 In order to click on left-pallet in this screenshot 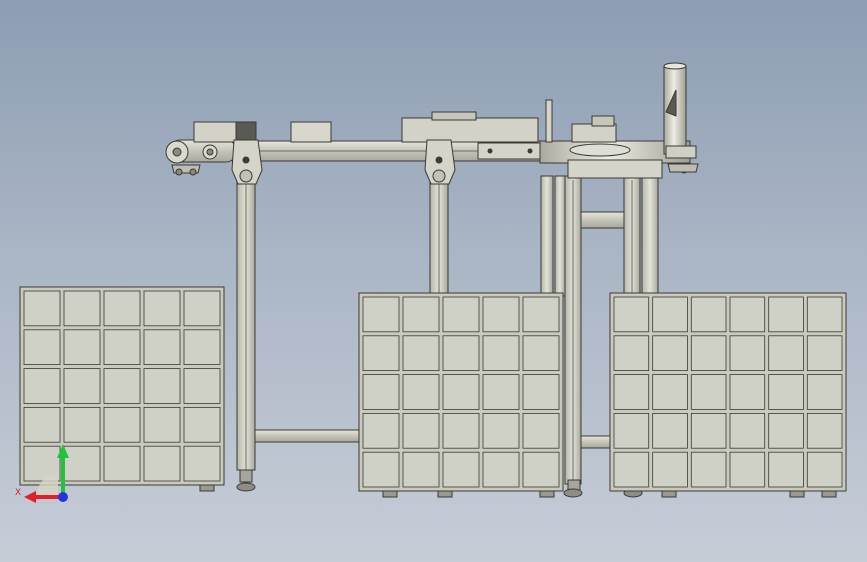, I will do `click(122, 389)`.